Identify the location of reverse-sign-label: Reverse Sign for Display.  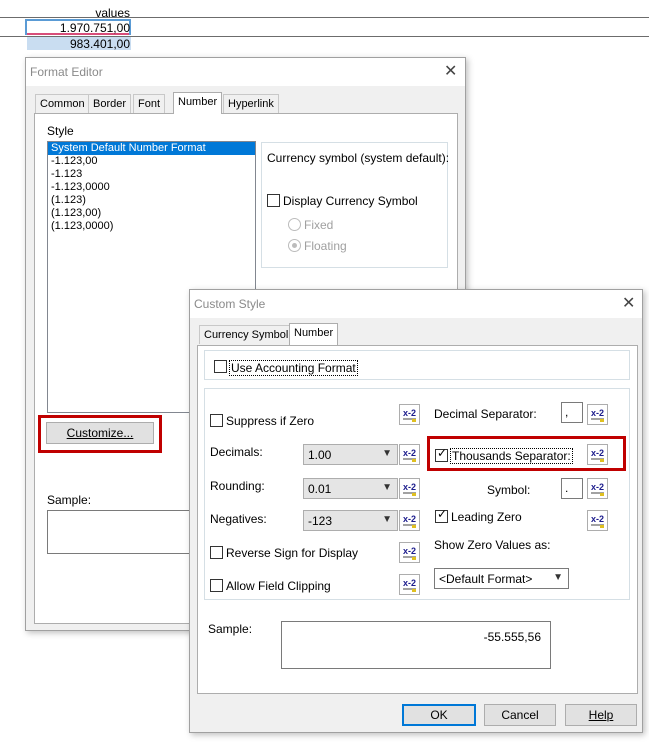
(292, 553).